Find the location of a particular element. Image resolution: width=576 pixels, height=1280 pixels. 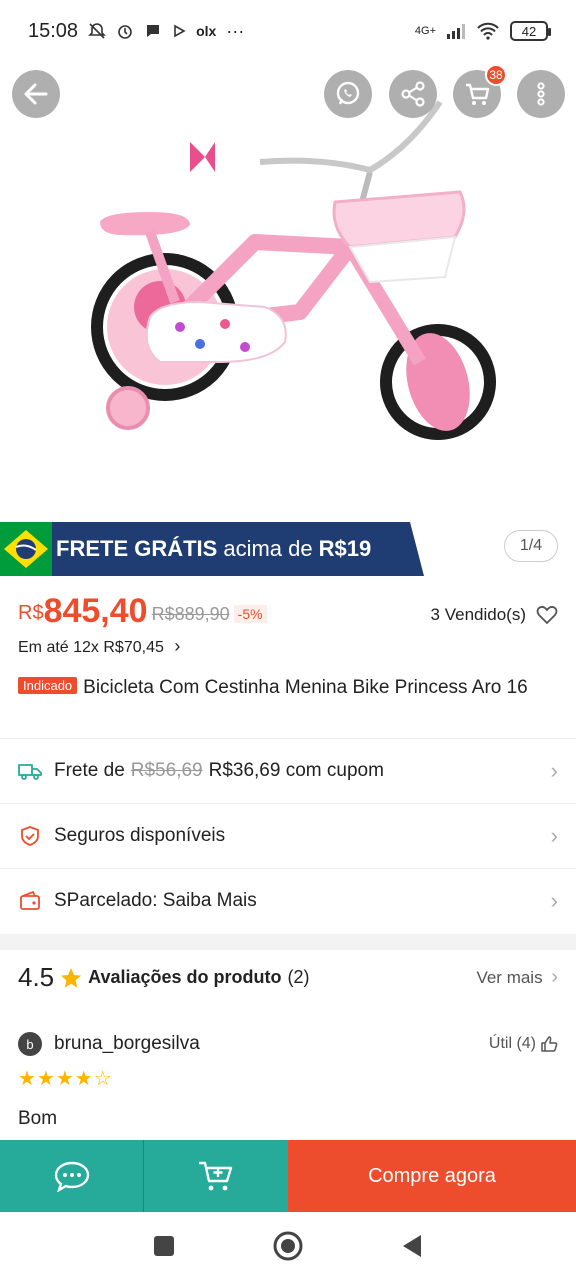

chat-button is located at coordinates (72, 1176).